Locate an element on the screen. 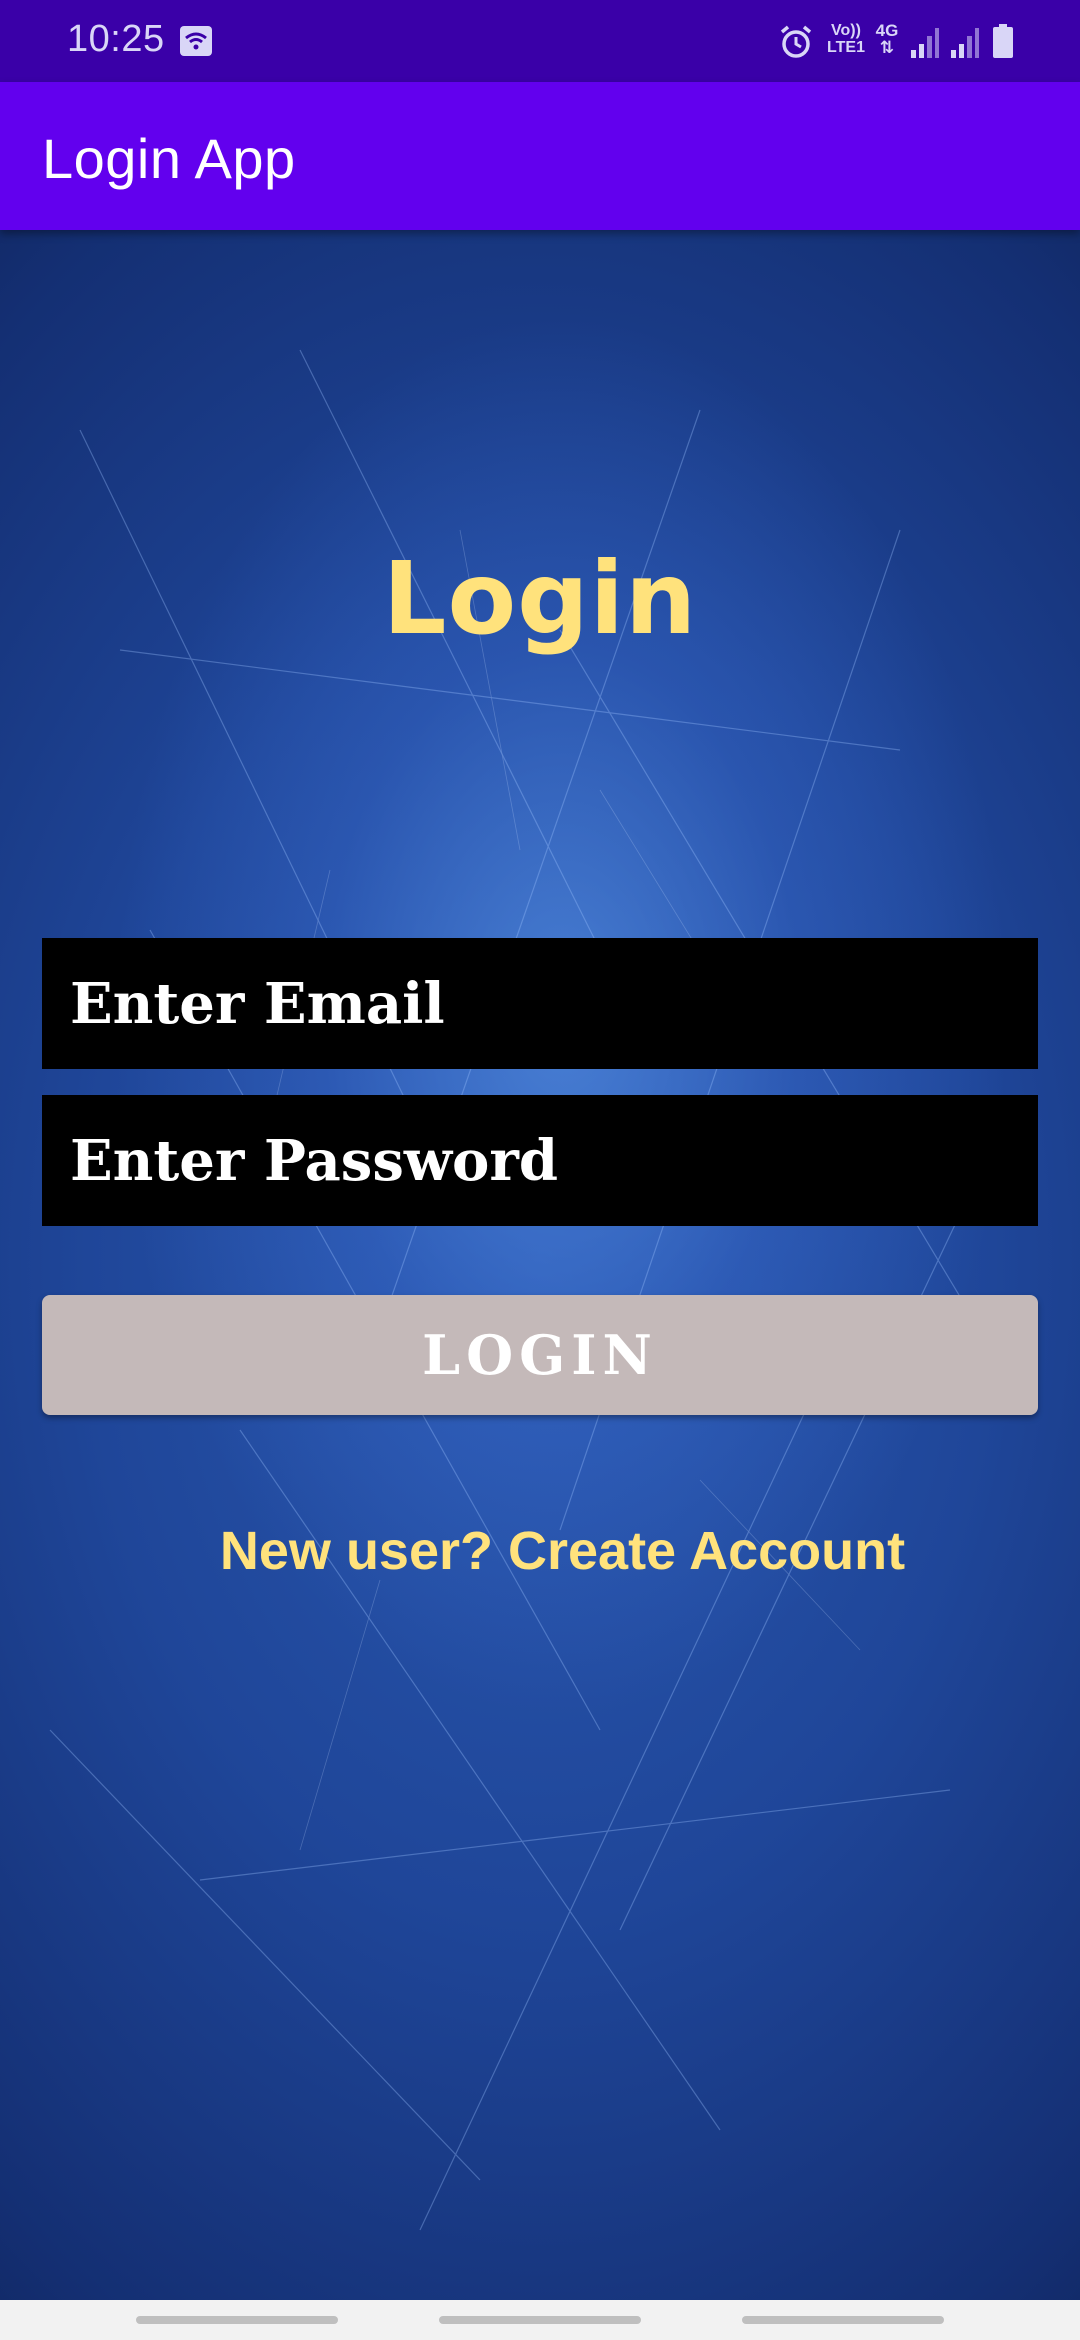 The height and width of the screenshot is (2340, 1080). network-label: 4G is located at coordinates (887, 30).